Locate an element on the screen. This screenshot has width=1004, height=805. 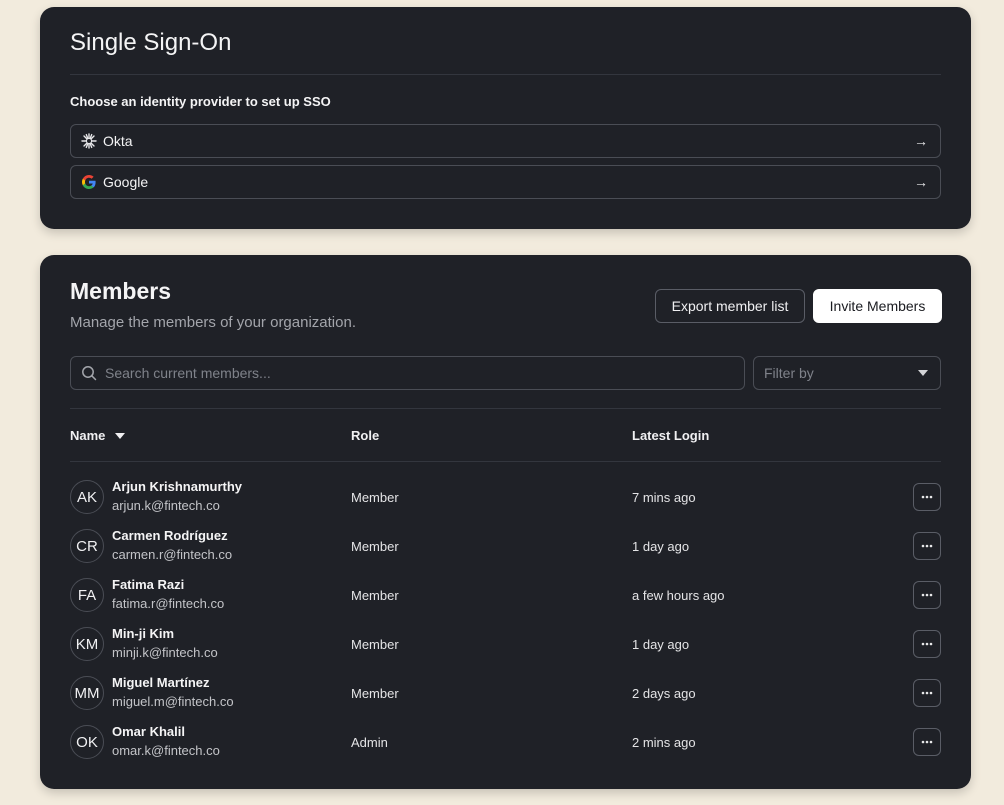
member-latest-login: 2 mins ago is located at coordinates (664, 742).